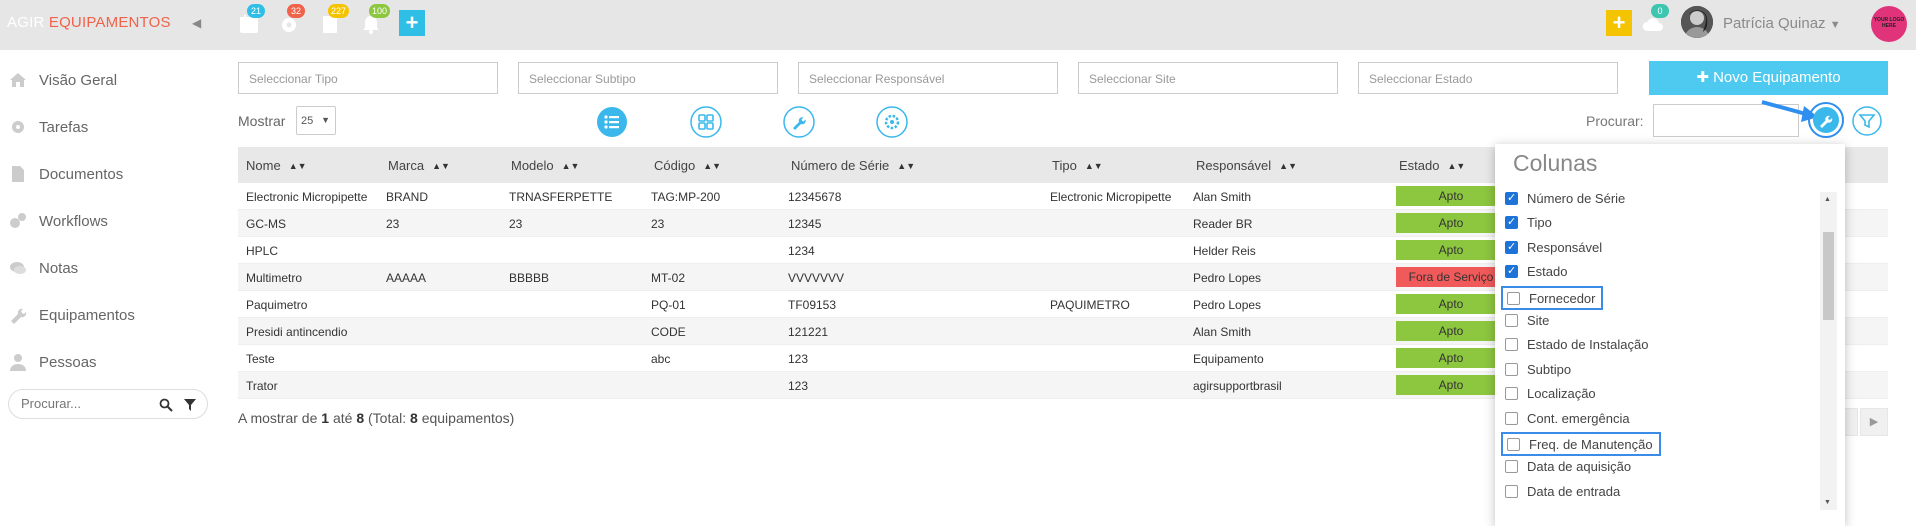  I want to click on sidebar-item-documentos: Documentos, so click(111, 174).